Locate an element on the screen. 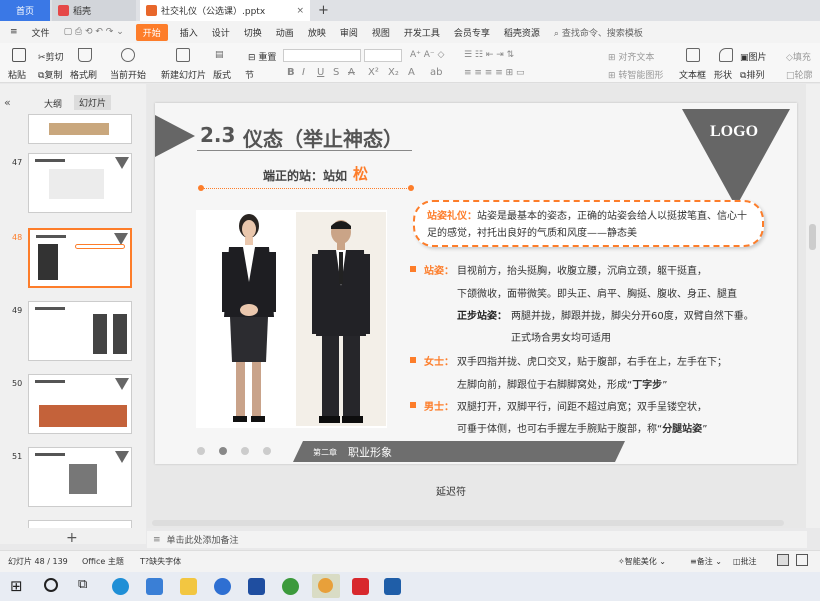 The height and width of the screenshot is (601, 820). menu-transition: 切换 is located at coordinates (253, 32).